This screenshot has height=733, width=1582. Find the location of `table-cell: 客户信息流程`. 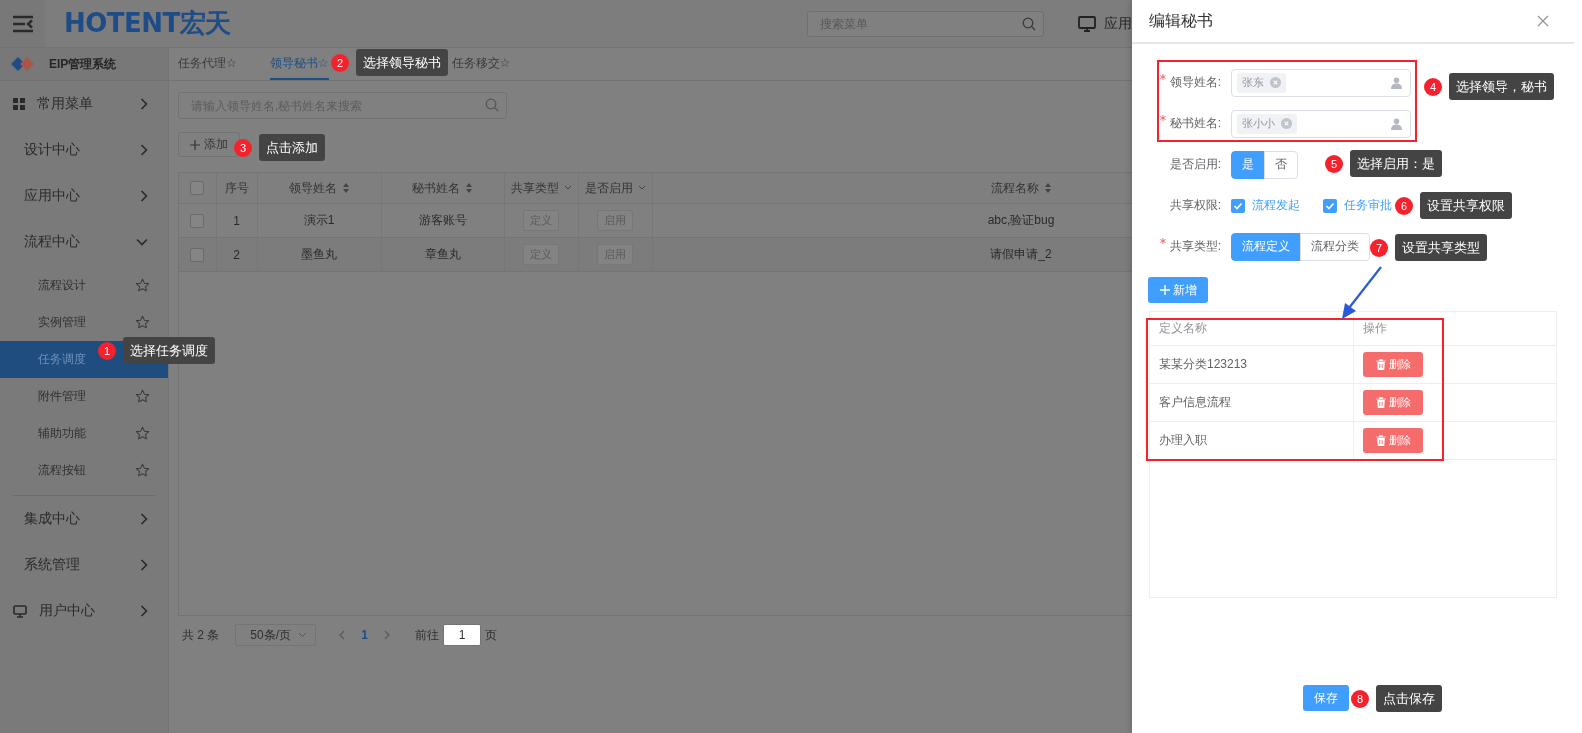

table-cell: 客户信息流程 is located at coordinates (1195, 402).